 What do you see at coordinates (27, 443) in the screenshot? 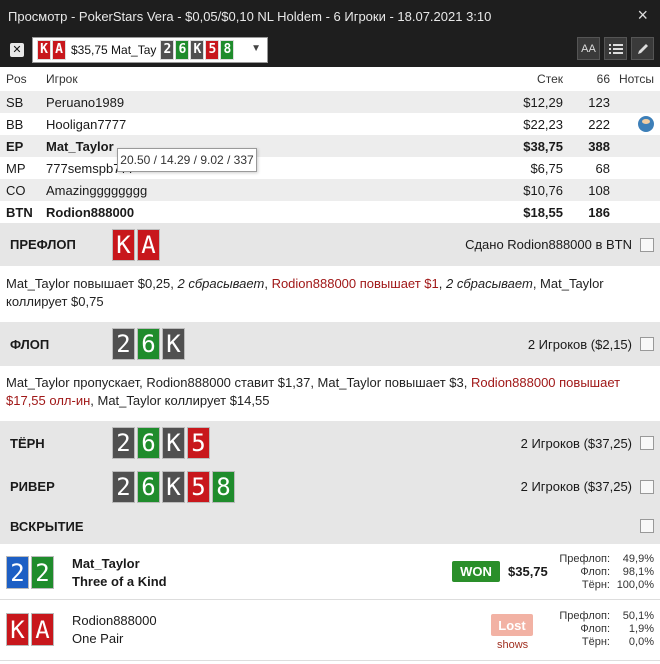
I see `street-name: ТЁРН` at bounding box center [27, 443].